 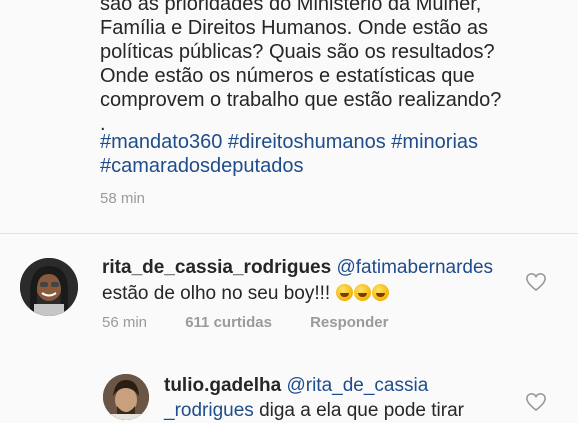 I want to click on reply-button: Responder, so click(x=349, y=322).